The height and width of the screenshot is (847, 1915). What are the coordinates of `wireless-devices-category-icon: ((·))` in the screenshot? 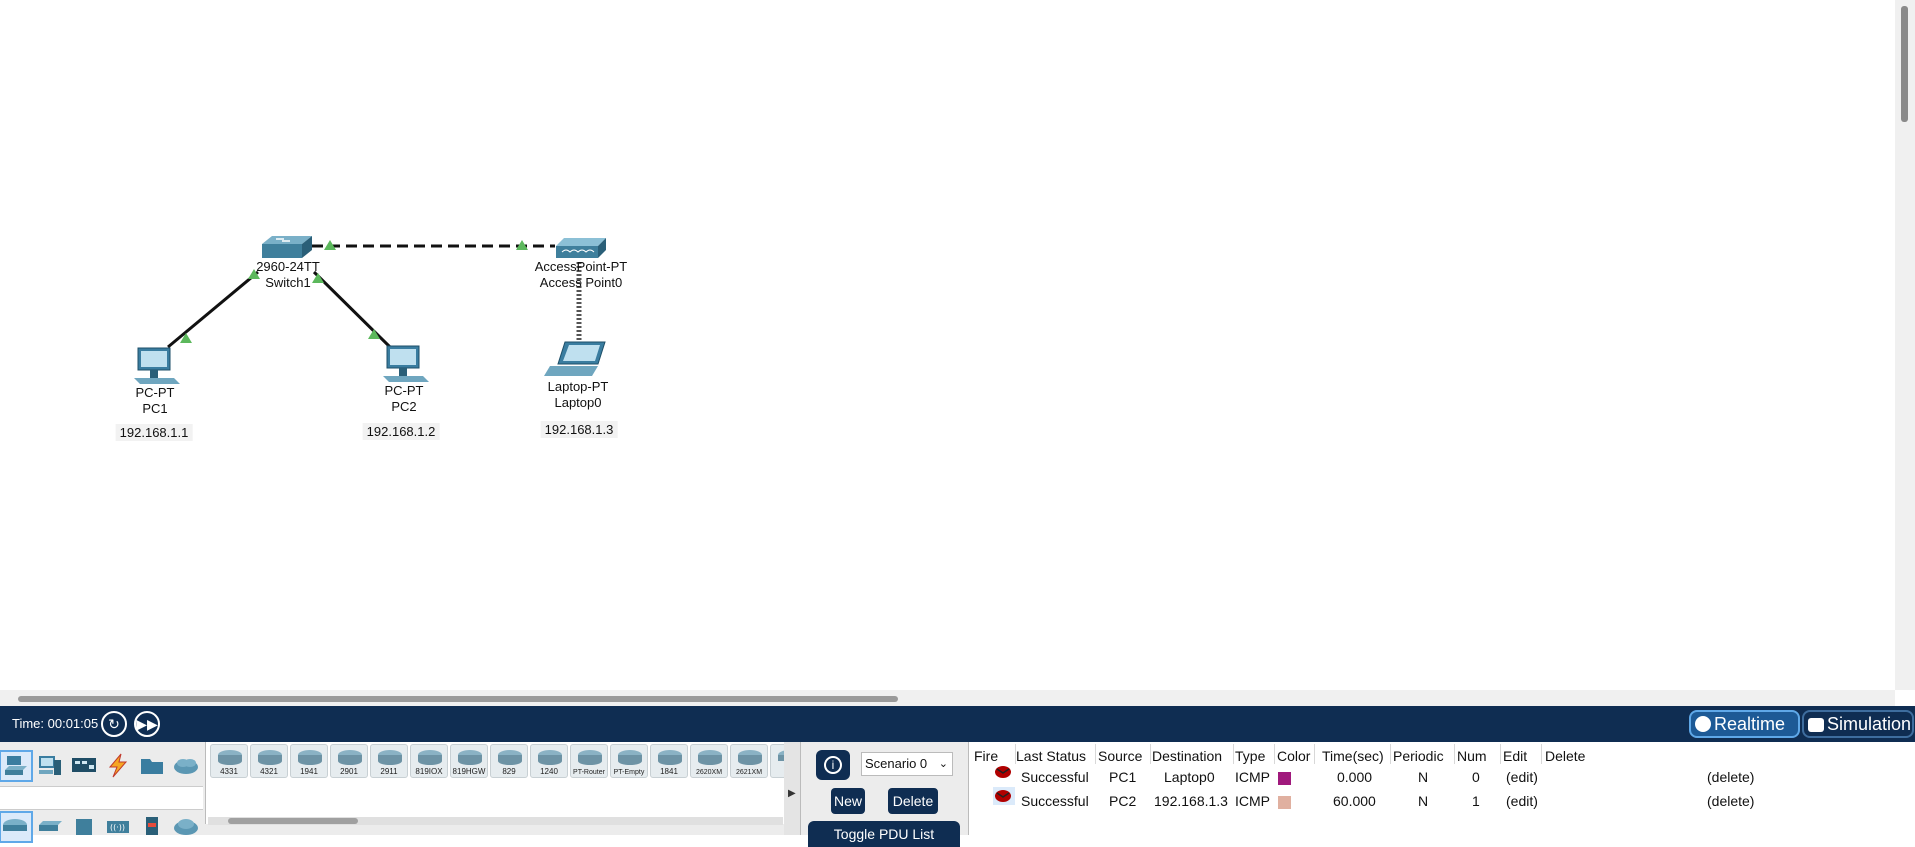 It's located at (119, 827).